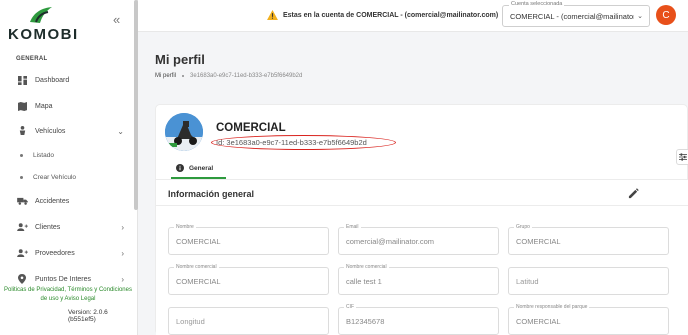 The height and width of the screenshot is (335, 688). I want to click on field-value: calle test 1, so click(364, 281).